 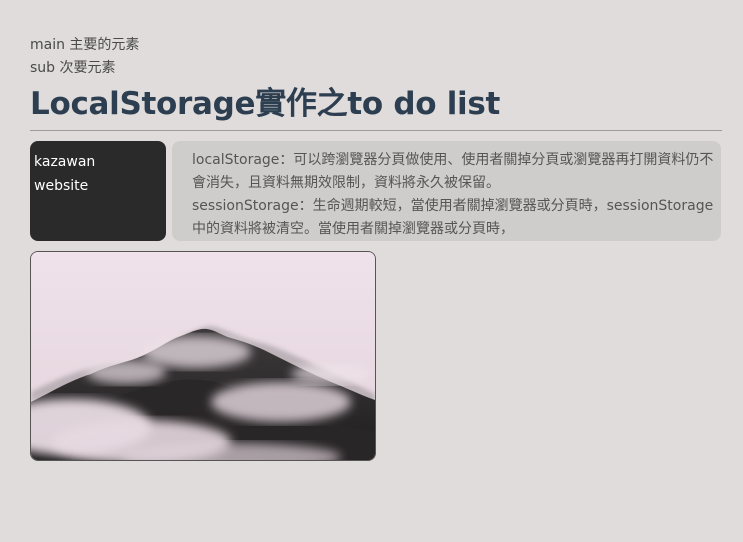 I want to click on divider, so click(x=376, y=130).